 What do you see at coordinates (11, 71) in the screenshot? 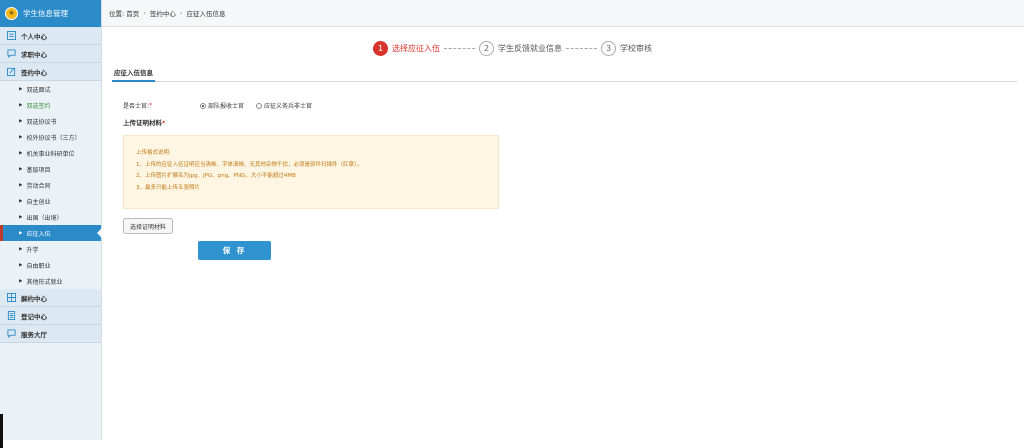
I see `sign-icon` at bounding box center [11, 71].